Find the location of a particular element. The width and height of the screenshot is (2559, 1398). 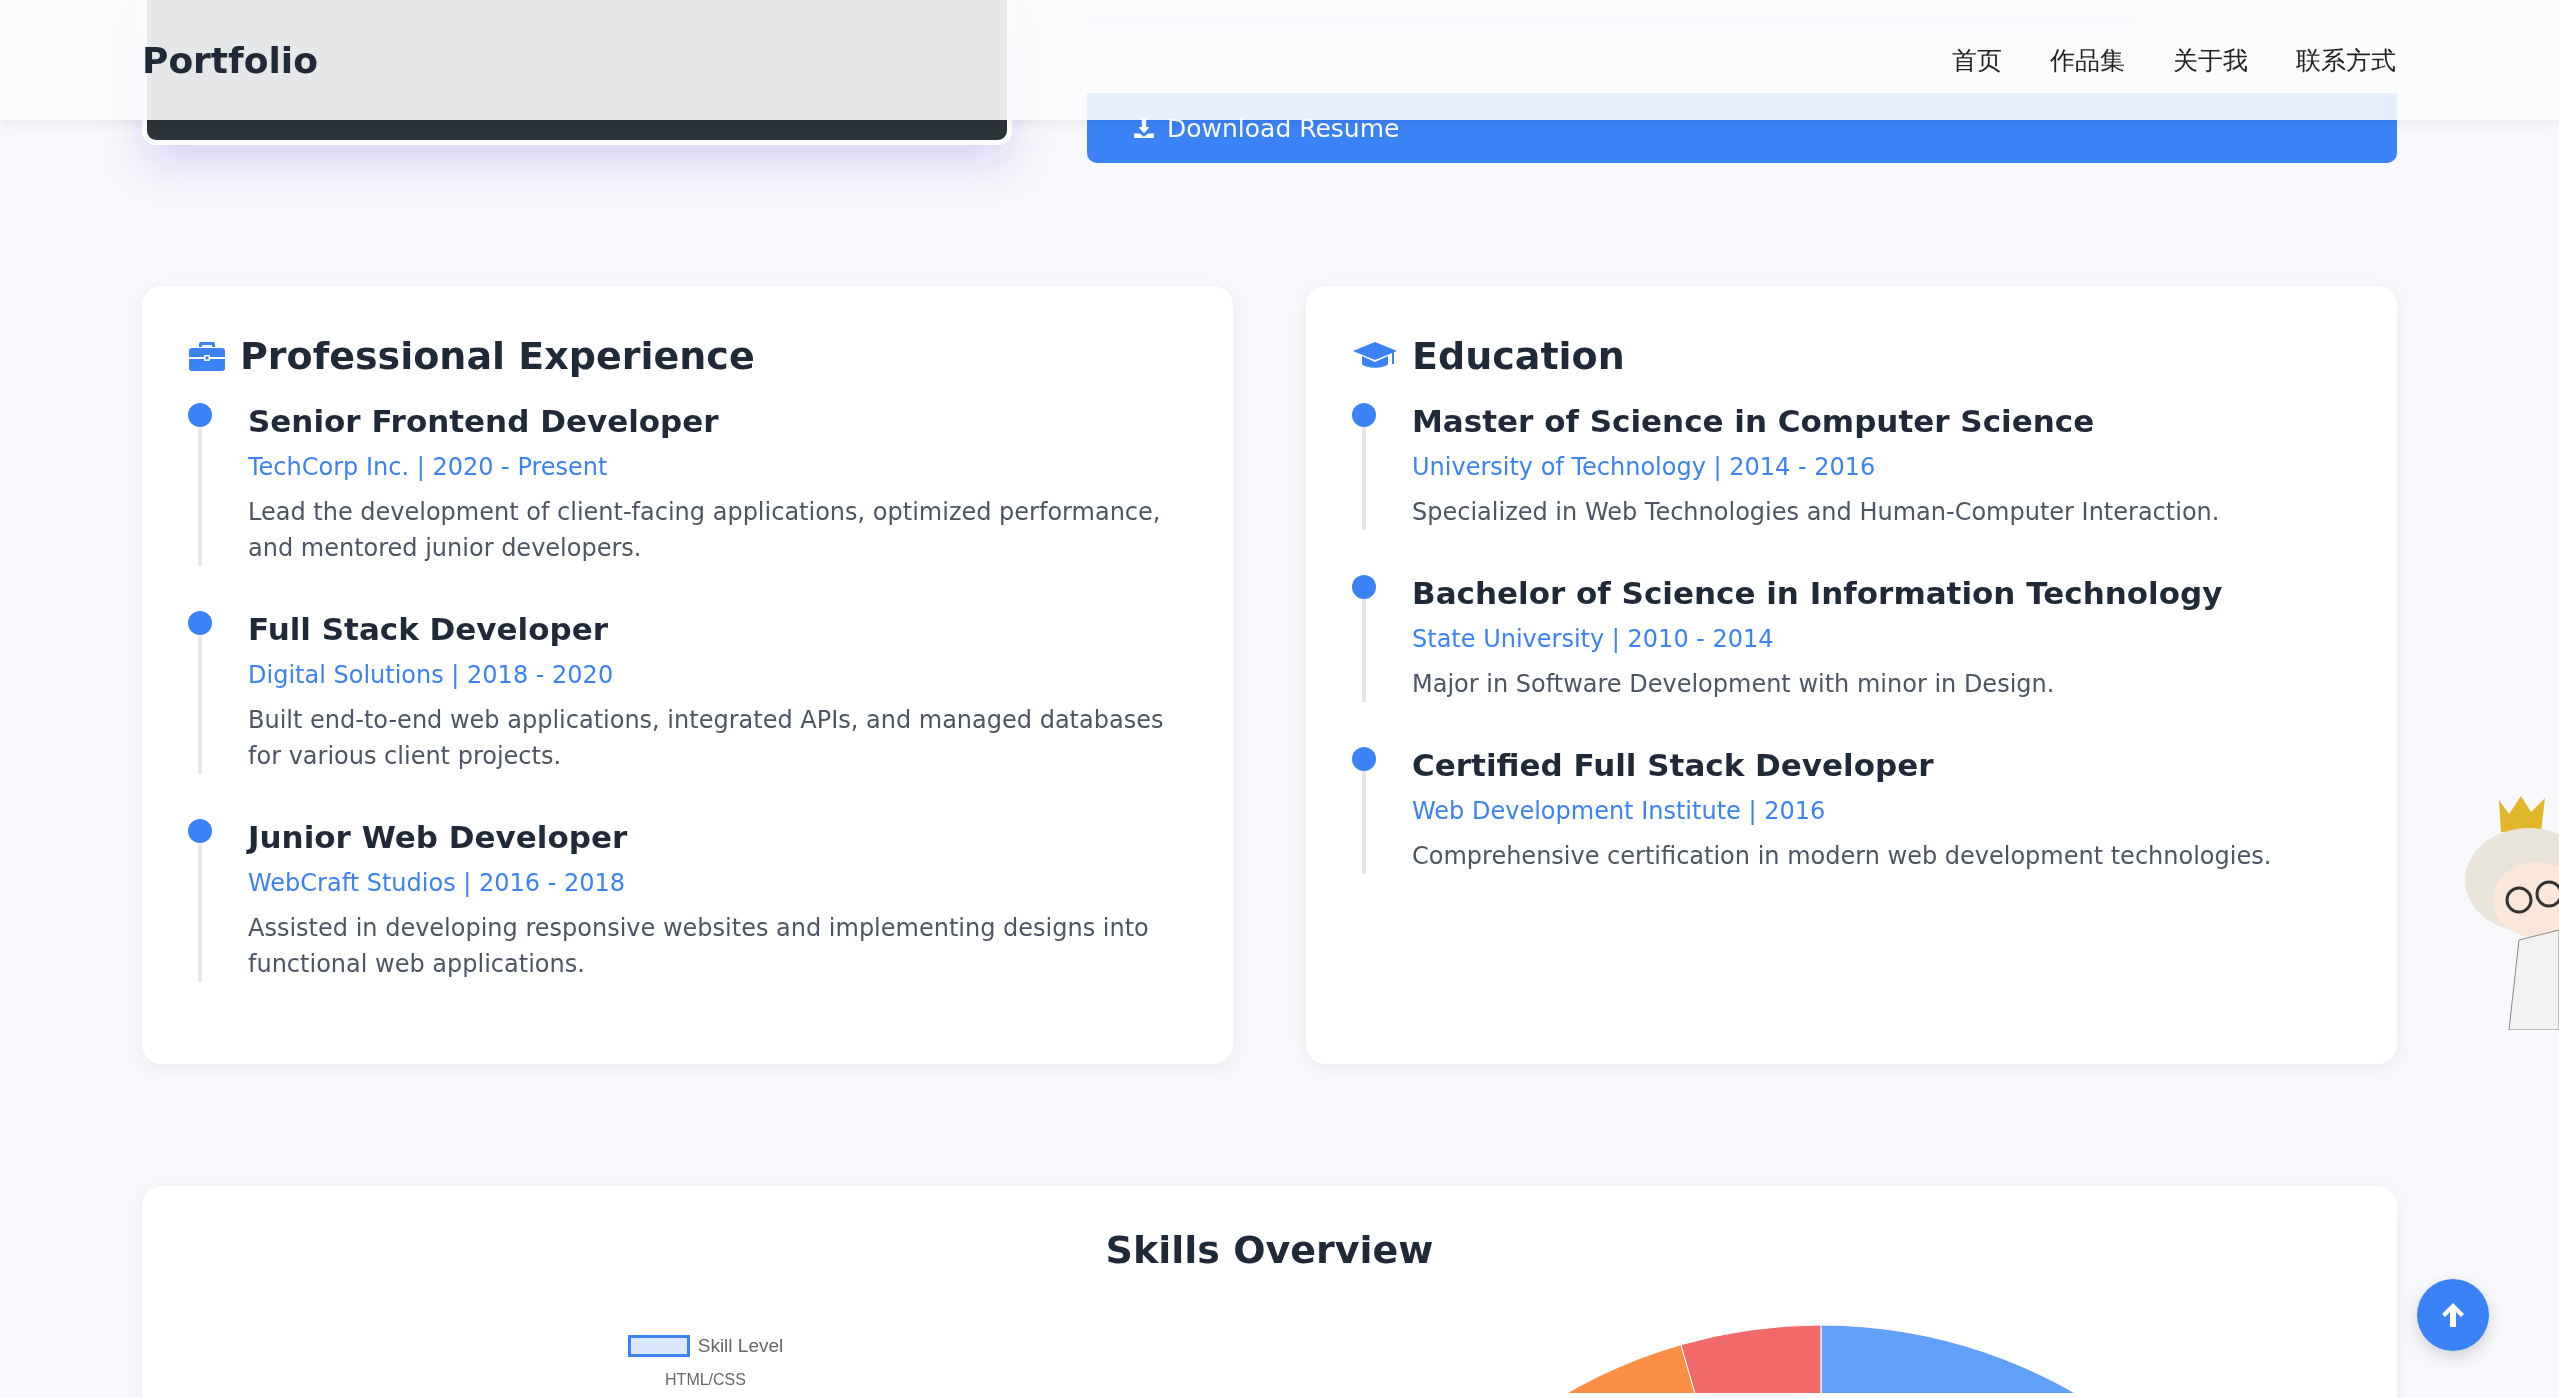

nav-link: 作品集 is located at coordinates (2087, 60).